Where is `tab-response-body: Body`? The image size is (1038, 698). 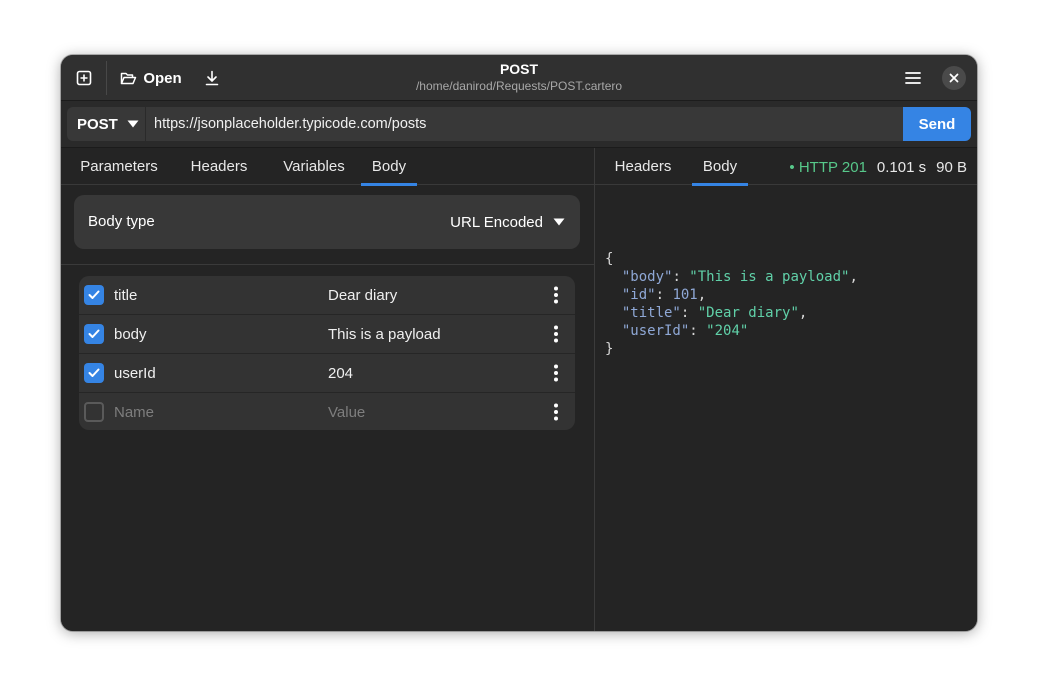
tab-response-body: Body is located at coordinates (720, 167).